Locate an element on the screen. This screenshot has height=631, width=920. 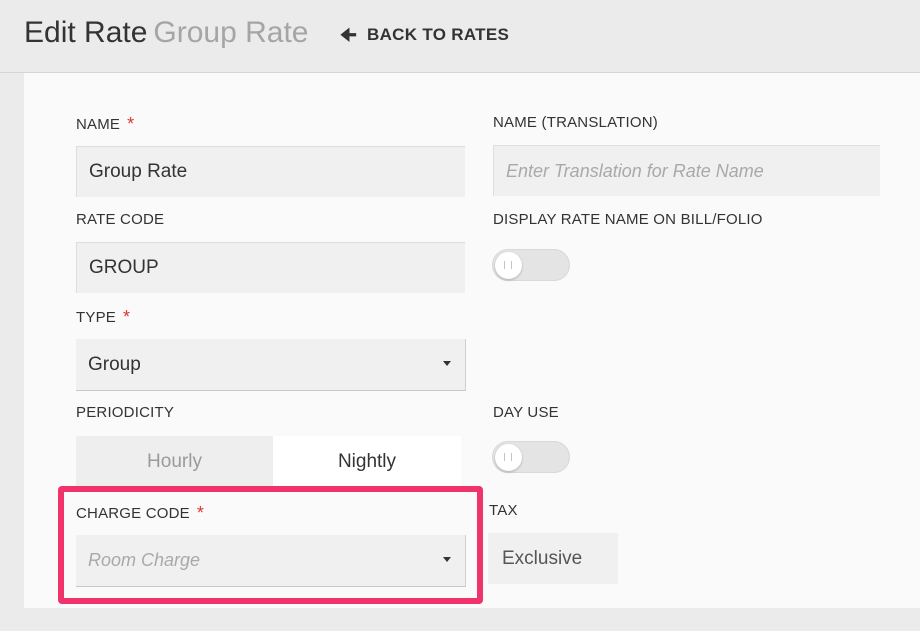
back-to-rates-label: BACK TO RATES is located at coordinates (438, 34).